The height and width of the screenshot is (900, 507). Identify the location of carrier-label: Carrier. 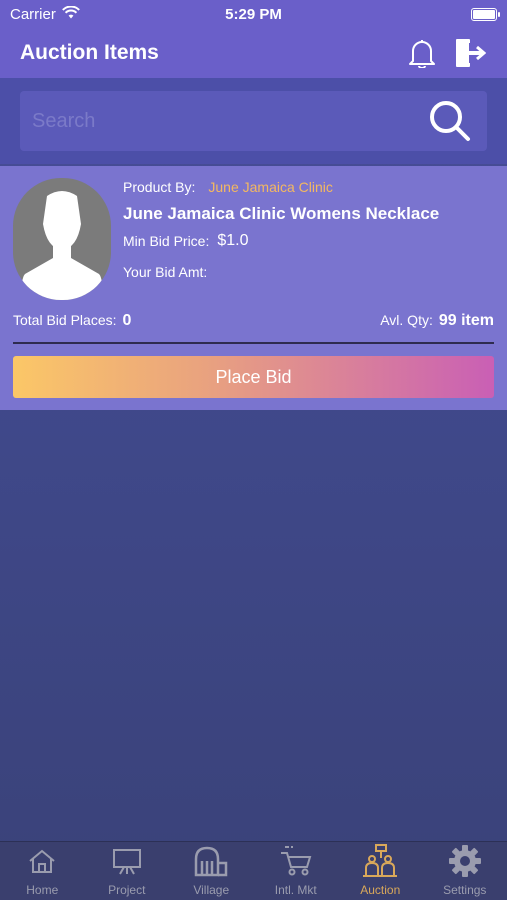
(33, 14).